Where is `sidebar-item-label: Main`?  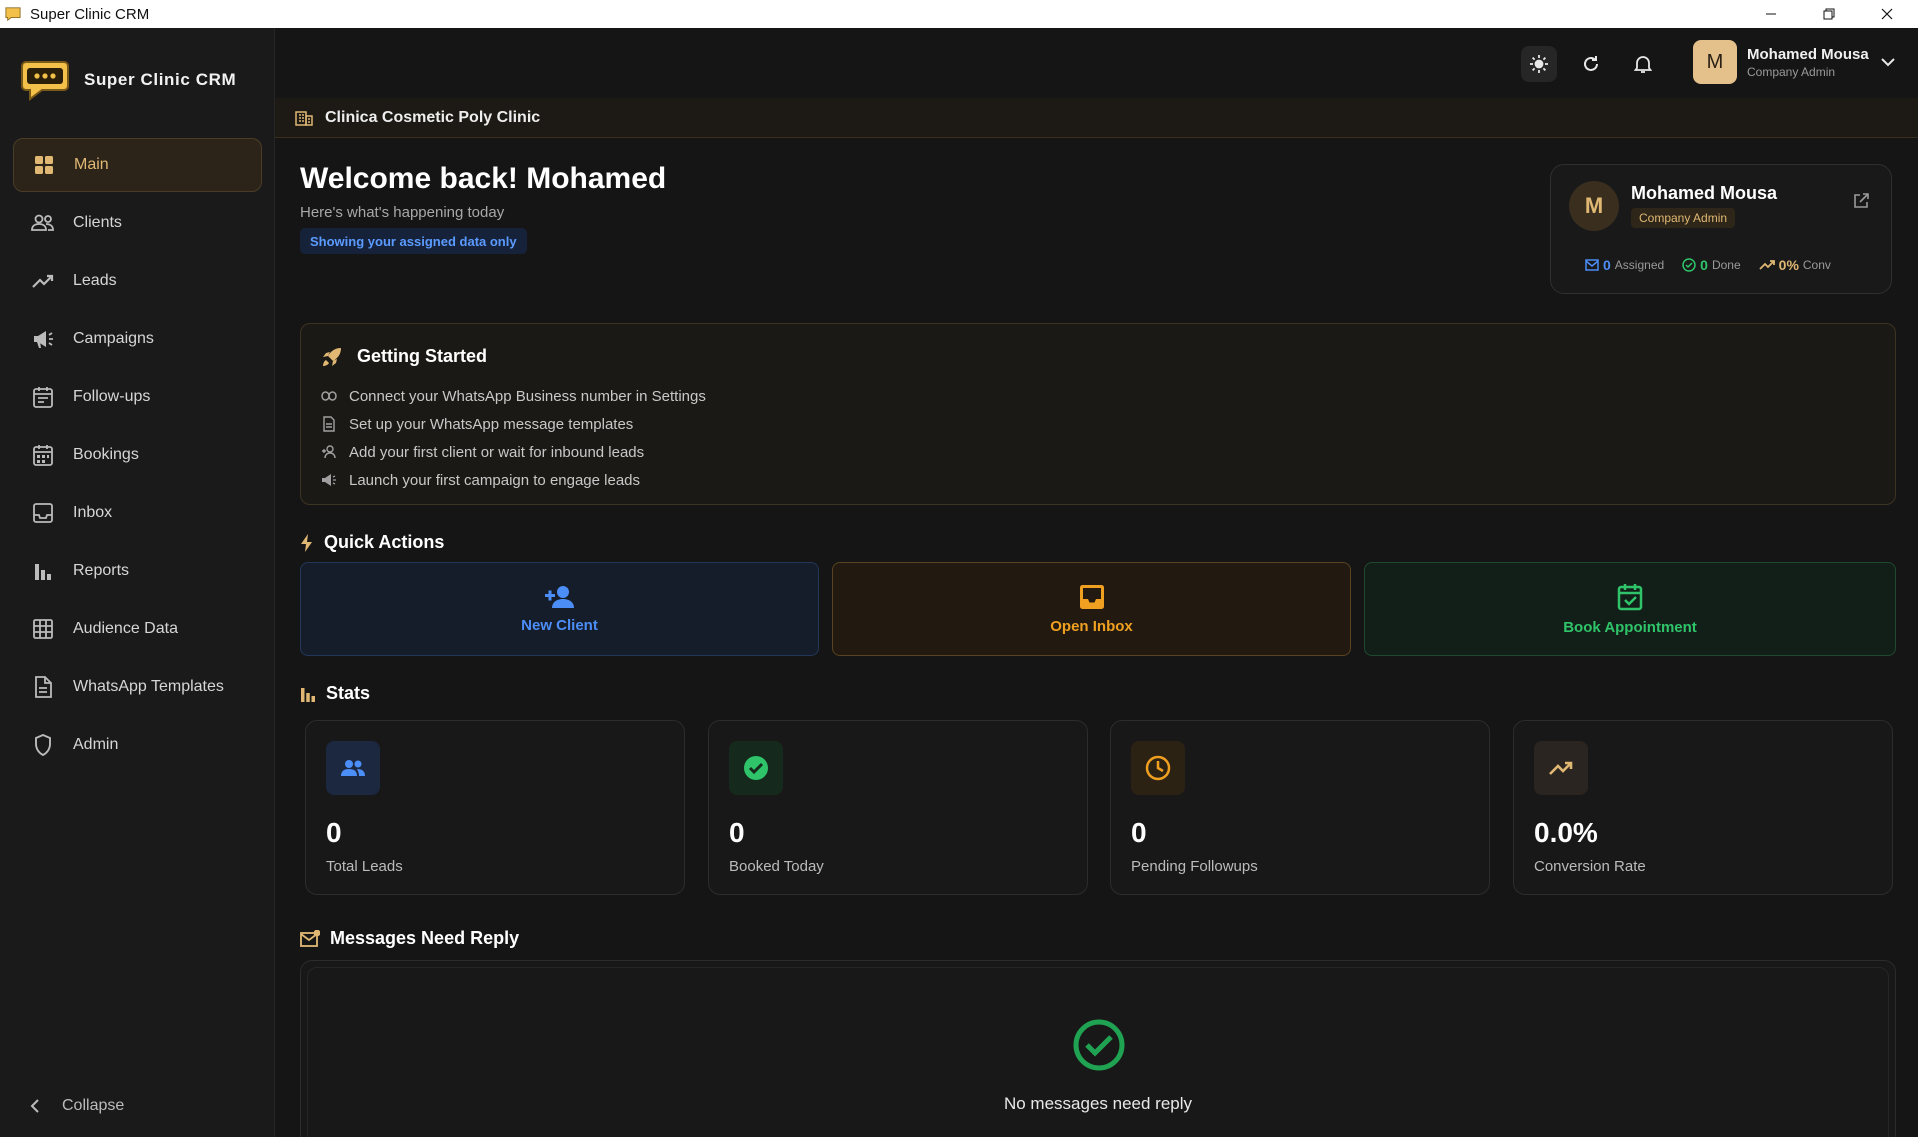
sidebar-item-label: Main is located at coordinates (91, 164).